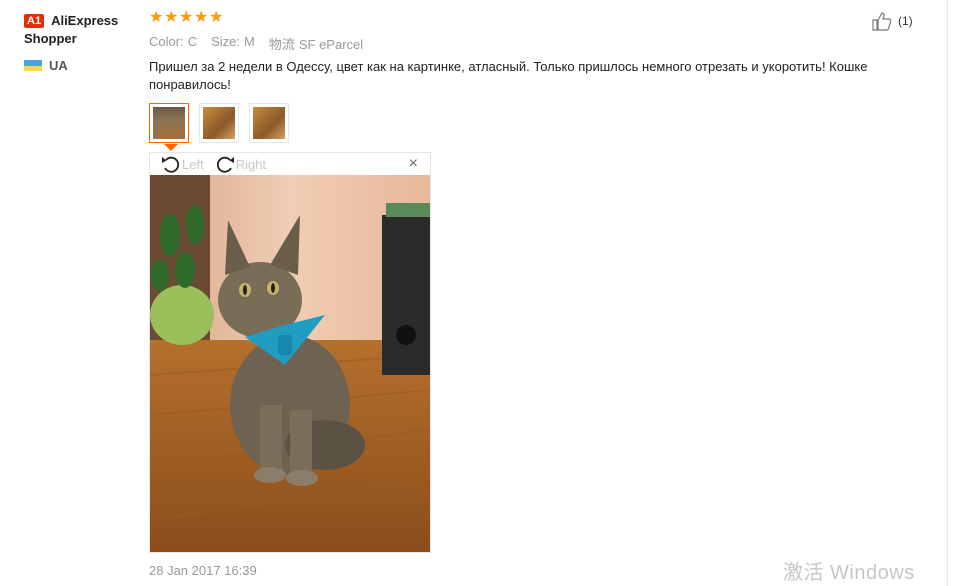 The width and height of the screenshot is (960, 586). I want to click on helpful-count: (1), so click(905, 21).